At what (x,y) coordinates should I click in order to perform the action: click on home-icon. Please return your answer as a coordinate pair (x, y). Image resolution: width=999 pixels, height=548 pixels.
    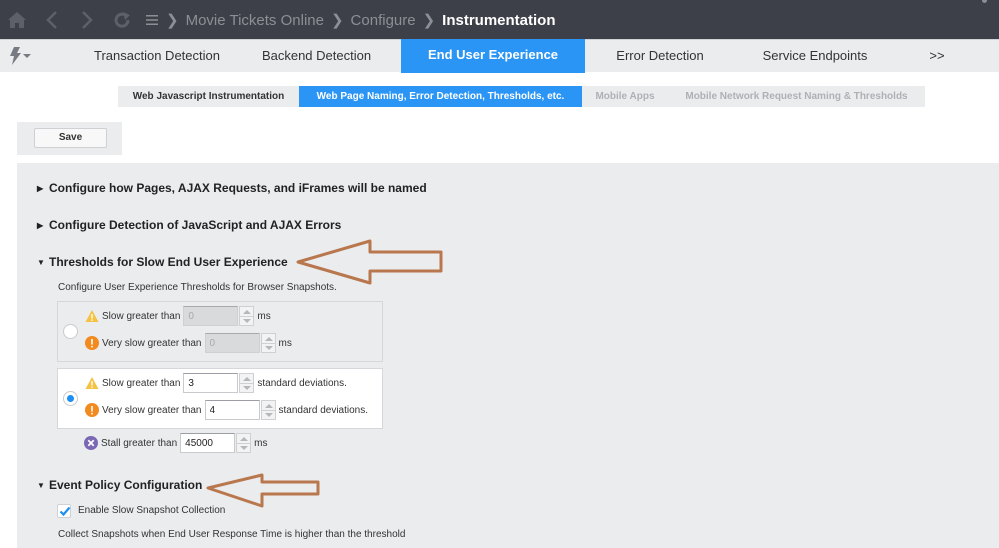
    Looking at the image, I should click on (17, 20).